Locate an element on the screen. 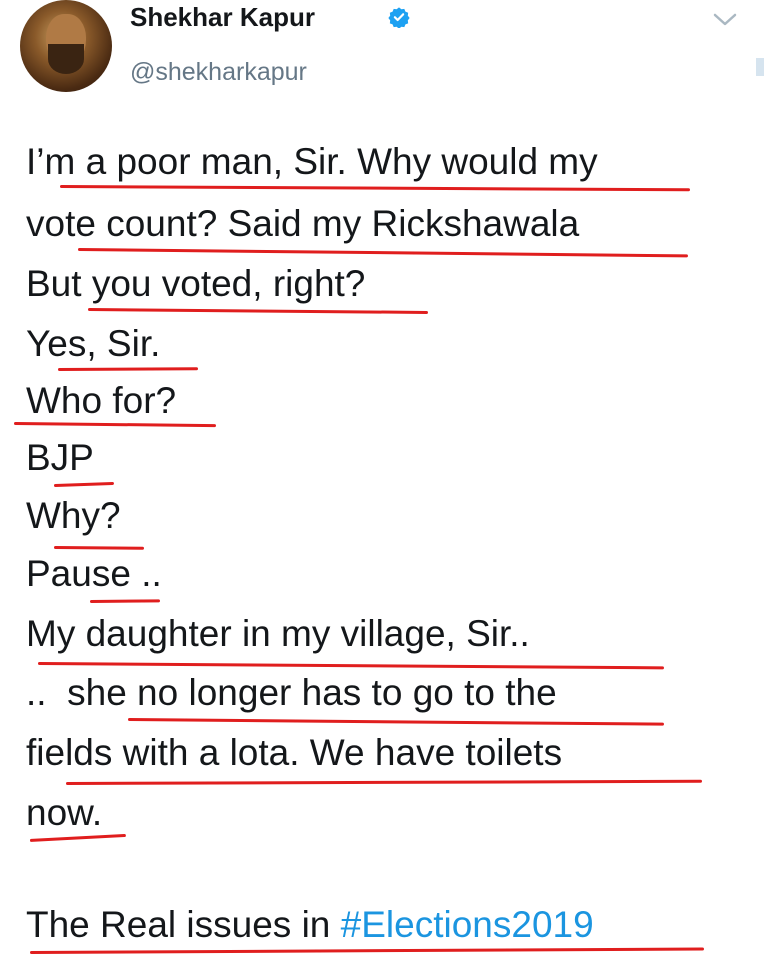  tweet-line: Yes, Sir. is located at coordinates (93, 343).